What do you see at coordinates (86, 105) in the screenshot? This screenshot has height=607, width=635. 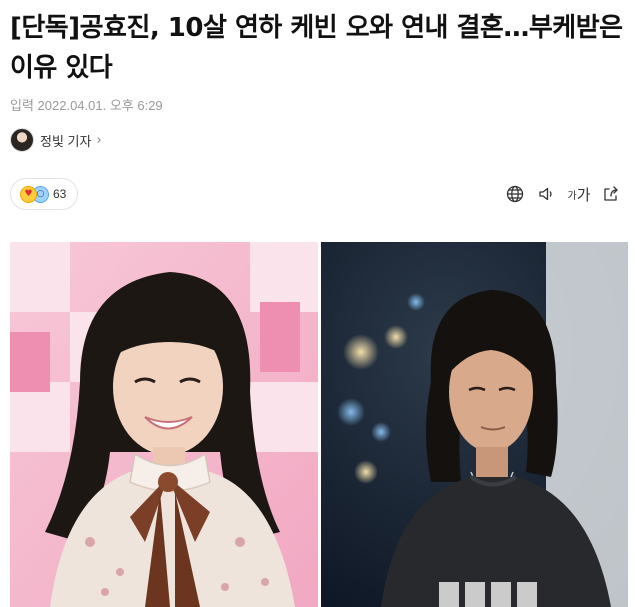 I see `article-published-date: 입력 2022.04.01. 오후 6:29` at bounding box center [86, 105].